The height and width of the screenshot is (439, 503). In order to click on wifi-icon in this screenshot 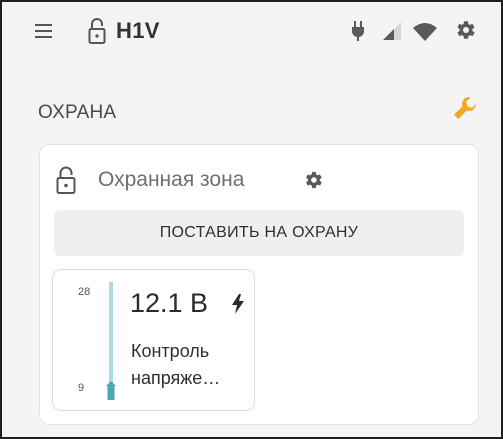, I will do `click(425, 32)`.